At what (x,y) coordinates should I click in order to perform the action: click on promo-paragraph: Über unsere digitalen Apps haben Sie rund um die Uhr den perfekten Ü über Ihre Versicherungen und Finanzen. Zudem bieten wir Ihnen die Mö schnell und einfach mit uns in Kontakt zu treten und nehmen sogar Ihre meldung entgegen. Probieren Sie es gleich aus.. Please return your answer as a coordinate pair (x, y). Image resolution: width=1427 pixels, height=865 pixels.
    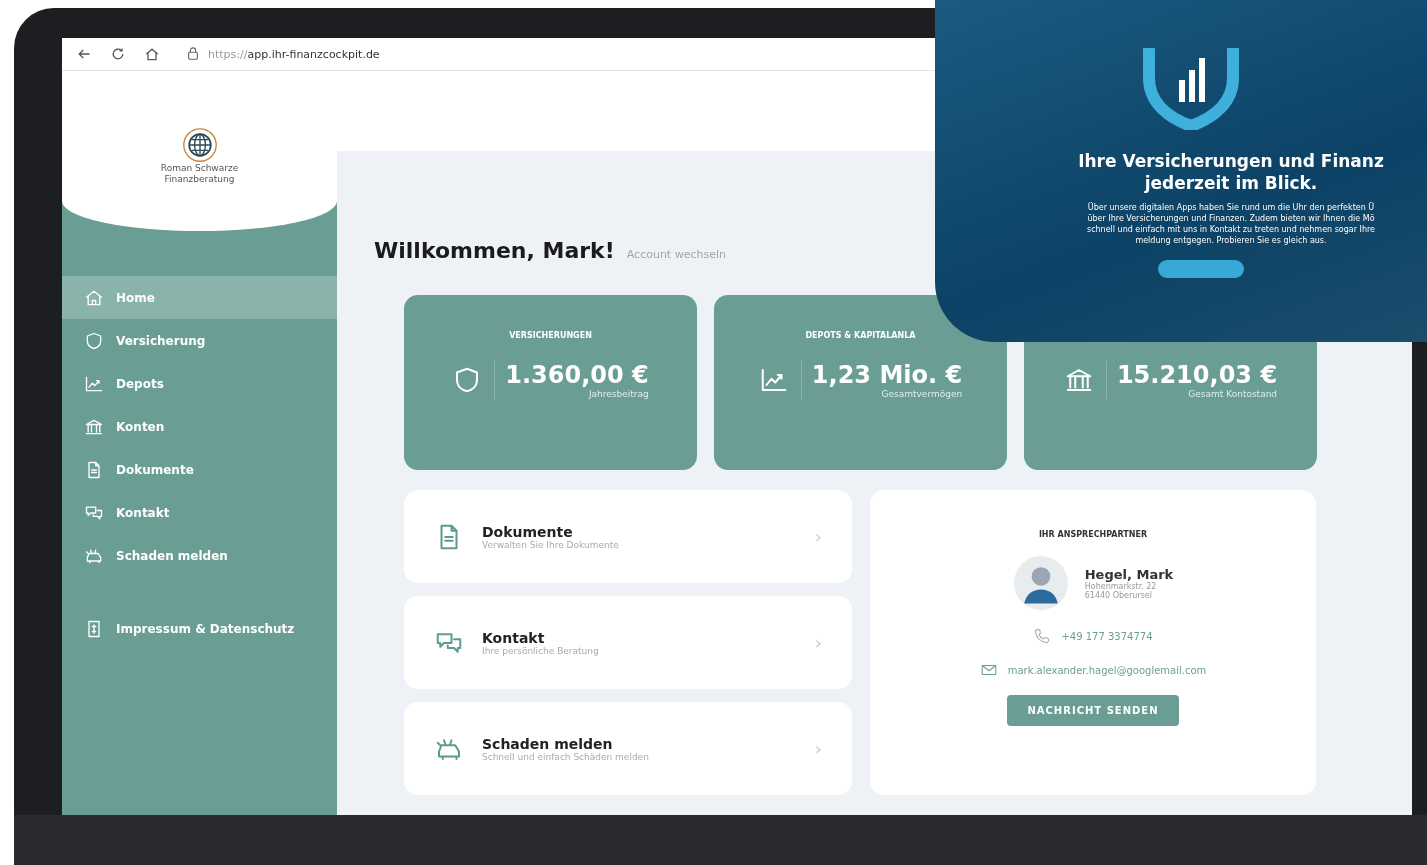
    Looking at the image, I should click on (1231, 224).